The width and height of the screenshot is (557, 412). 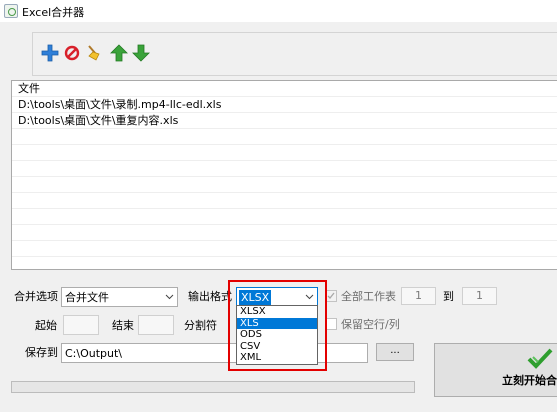 What do you see at coordinates (210, 296) in the screenshot?
I see `output-format-label: 输出格式` at bounding box center [210, 296].